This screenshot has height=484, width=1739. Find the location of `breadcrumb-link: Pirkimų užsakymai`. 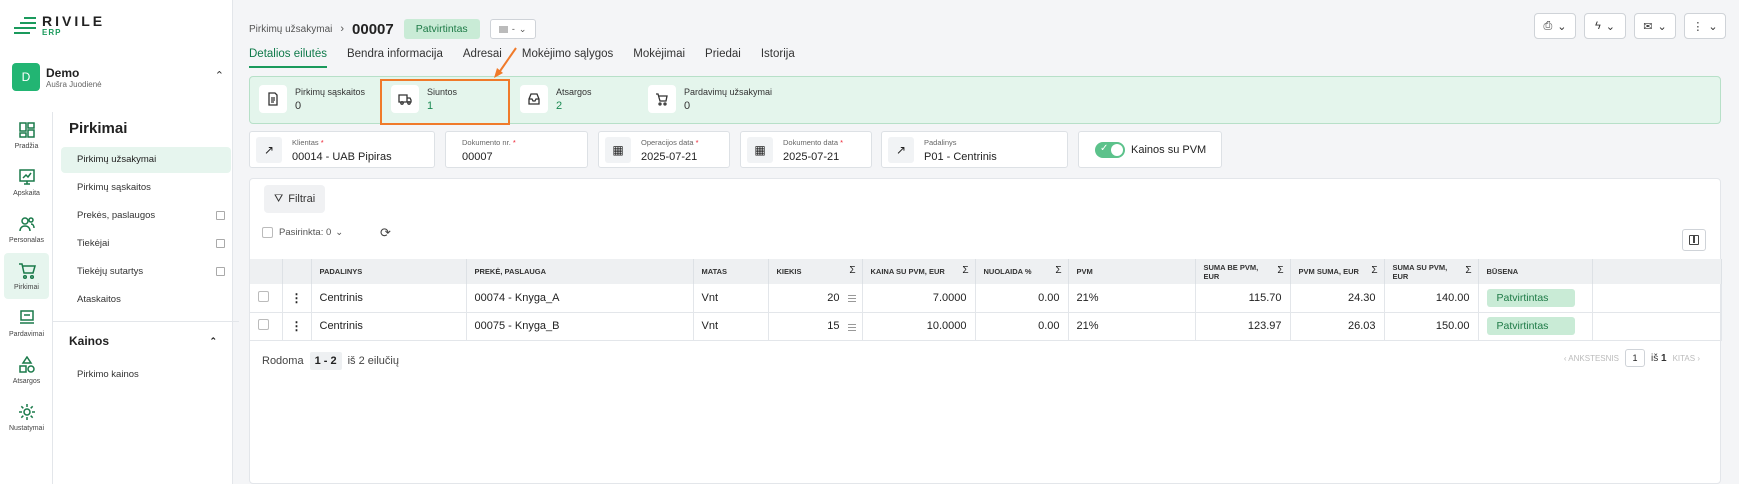

breadcrumb-link: Pirkimų užsakymai is located at coordinates (290, 29).